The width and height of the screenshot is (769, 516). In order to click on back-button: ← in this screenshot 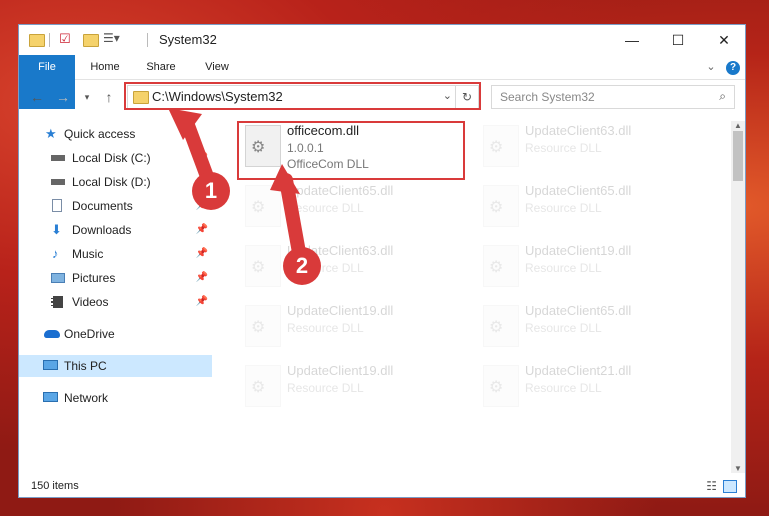, I will do `click(37, 97)`.